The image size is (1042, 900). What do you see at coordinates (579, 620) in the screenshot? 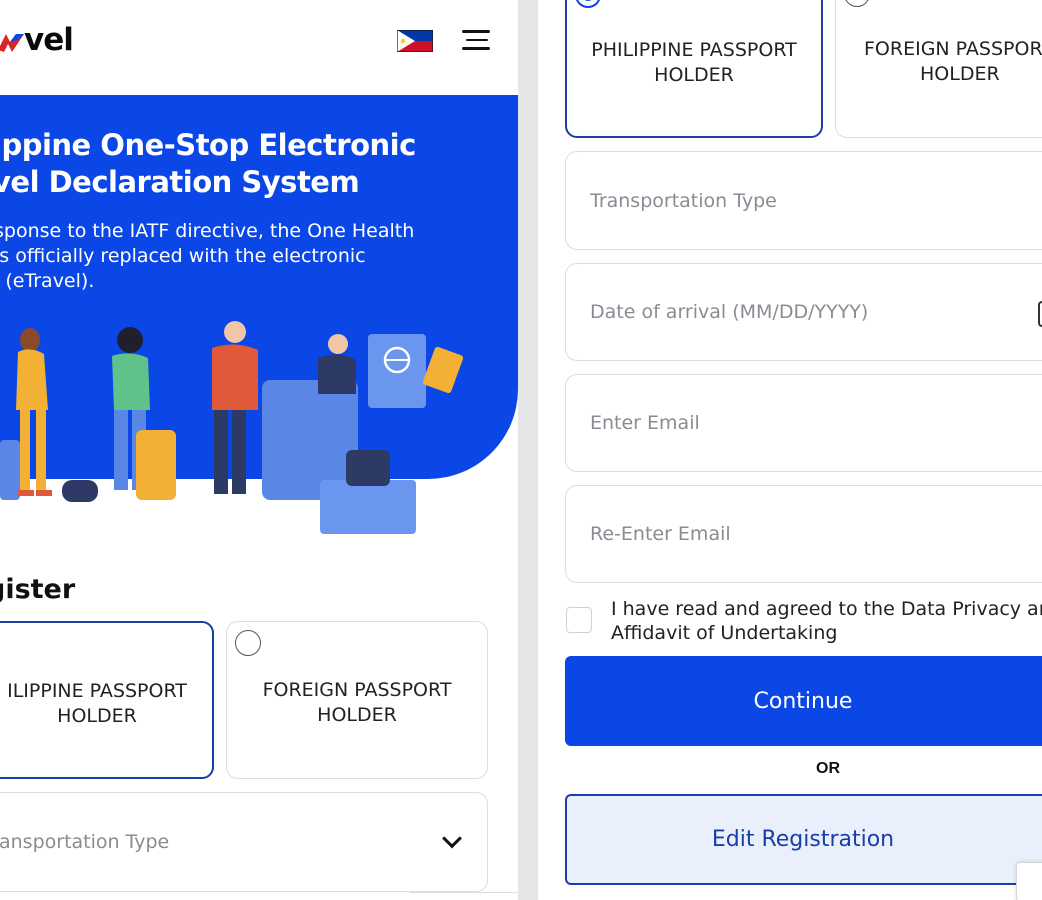
I see `consent-checkbox` at bounding box center [579, 620].